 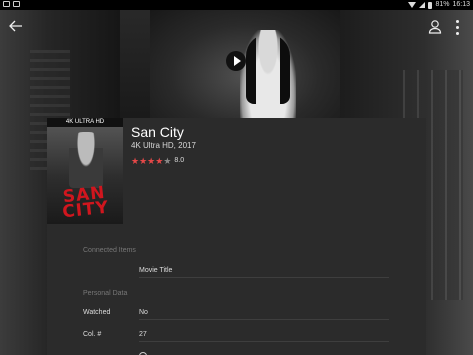 What do you see at coordinates (11, 4) in the screenshot?
I see `status-notifications` at bounding box center [11, 4].